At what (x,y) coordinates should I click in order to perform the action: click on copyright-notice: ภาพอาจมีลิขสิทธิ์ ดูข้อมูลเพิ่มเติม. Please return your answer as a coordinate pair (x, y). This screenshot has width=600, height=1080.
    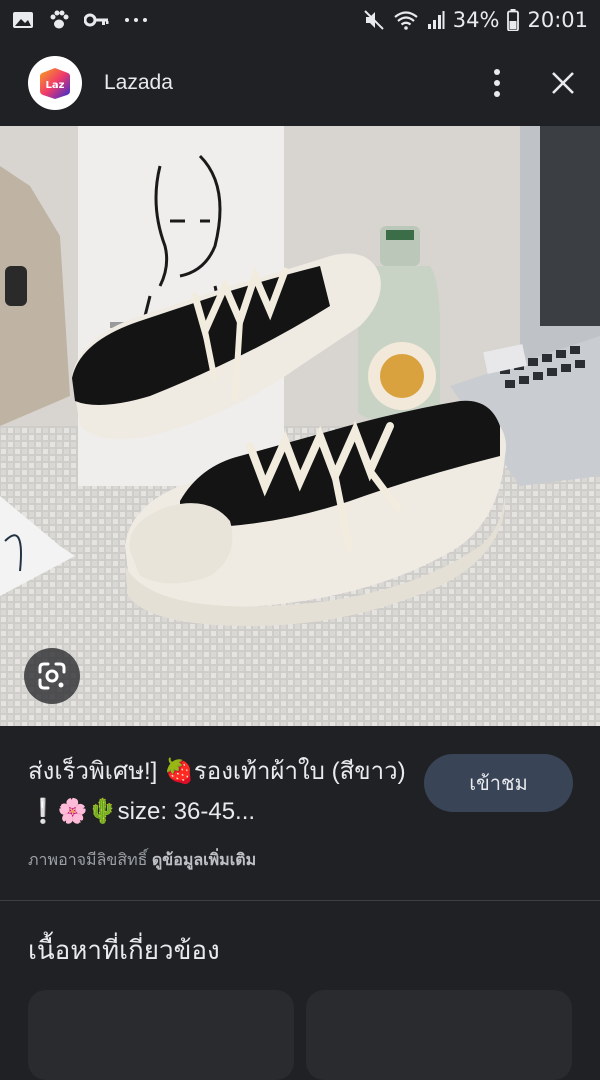
    Looking at the image, I should click on (142, 860).